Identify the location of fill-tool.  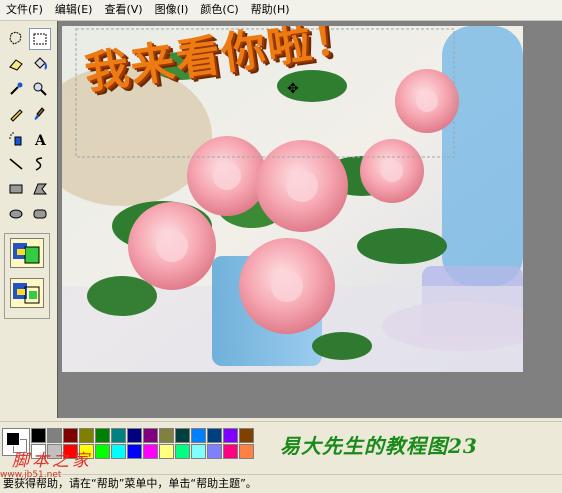
(40, 64).